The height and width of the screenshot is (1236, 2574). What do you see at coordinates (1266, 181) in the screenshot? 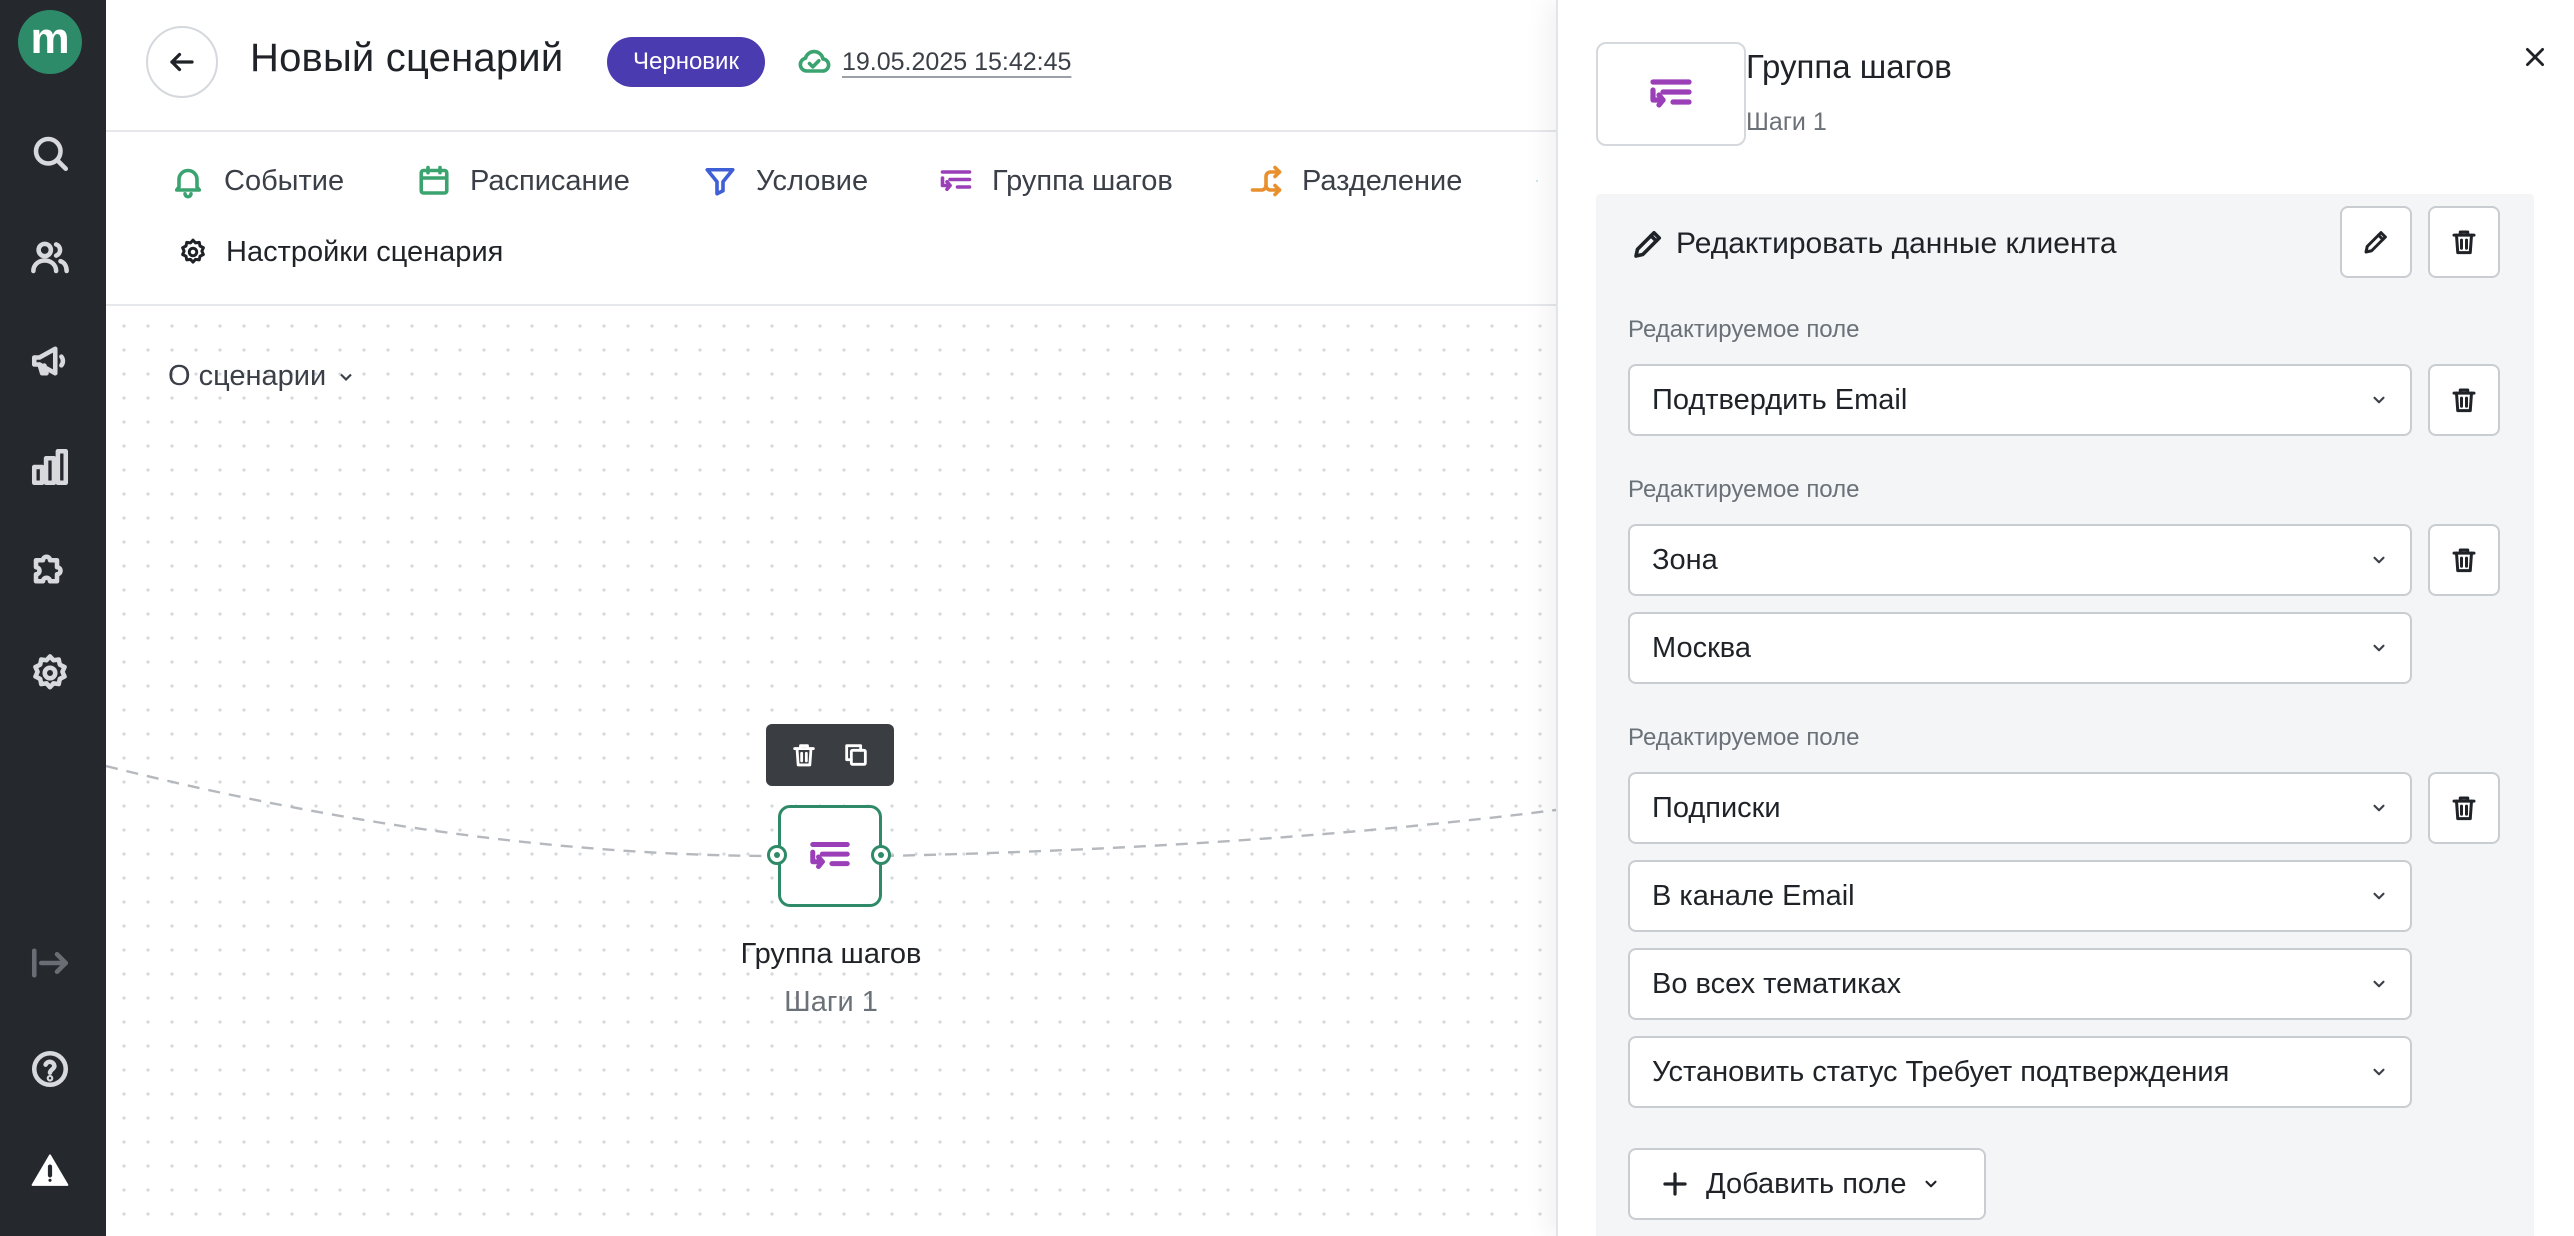
I see `split-icon` at bounding box center [1266, 181].